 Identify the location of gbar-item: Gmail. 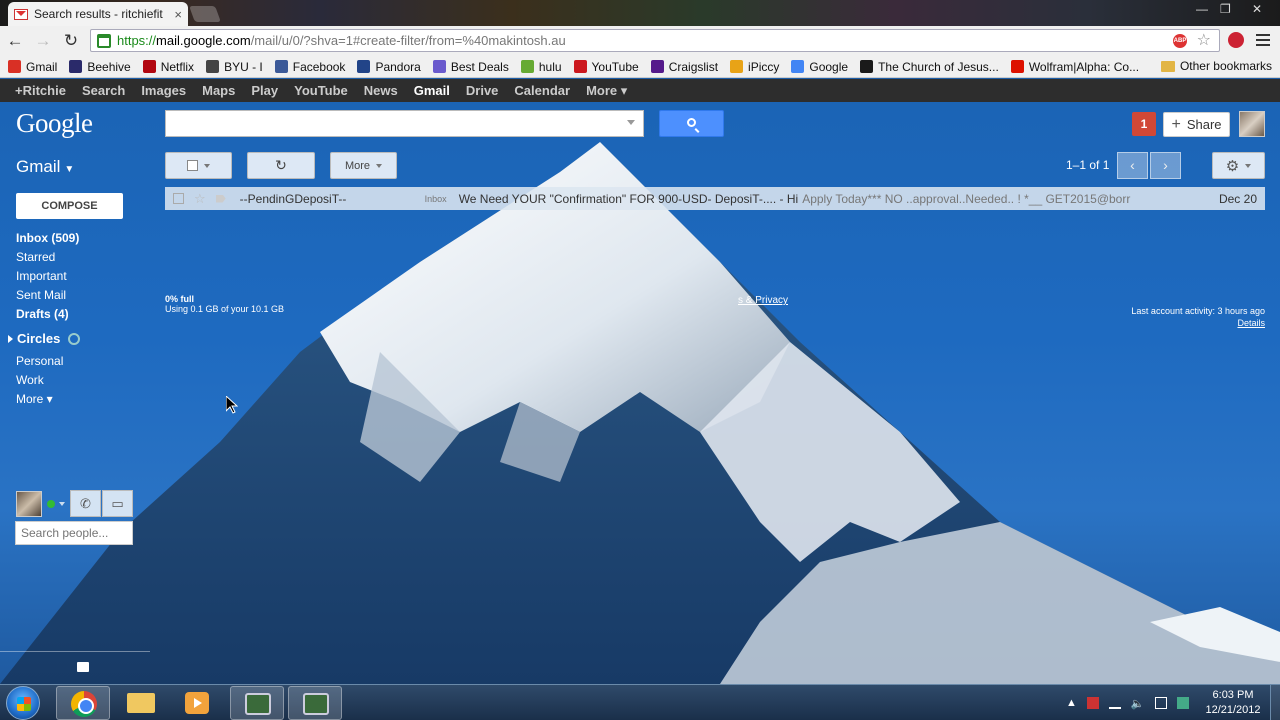
(432, 90).